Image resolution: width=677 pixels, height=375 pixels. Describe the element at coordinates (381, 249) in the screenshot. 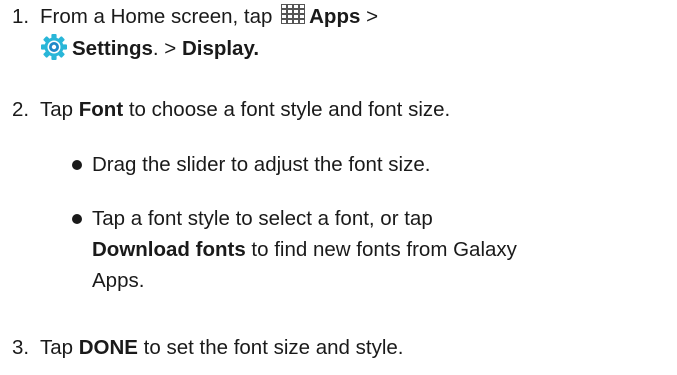

I see `bullet-text: to find new fonts from Galaxy` at that location.